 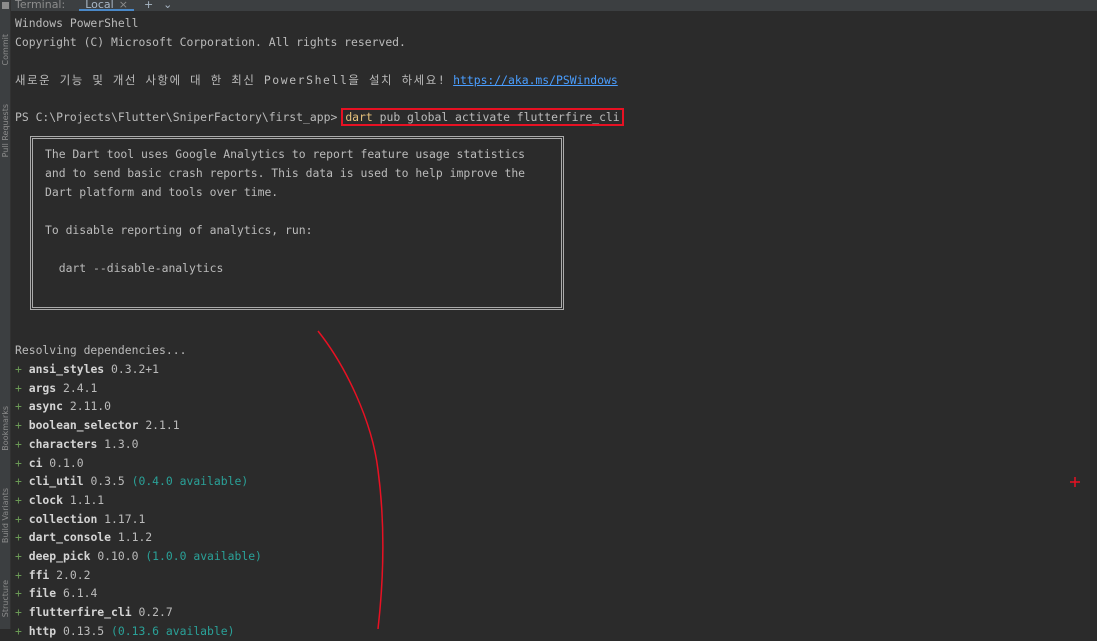 What do you see at coordinates (77, 23) in the screenshot?
I see `header-line-1: Windows PowerShell` at bounding box center [77, 23].